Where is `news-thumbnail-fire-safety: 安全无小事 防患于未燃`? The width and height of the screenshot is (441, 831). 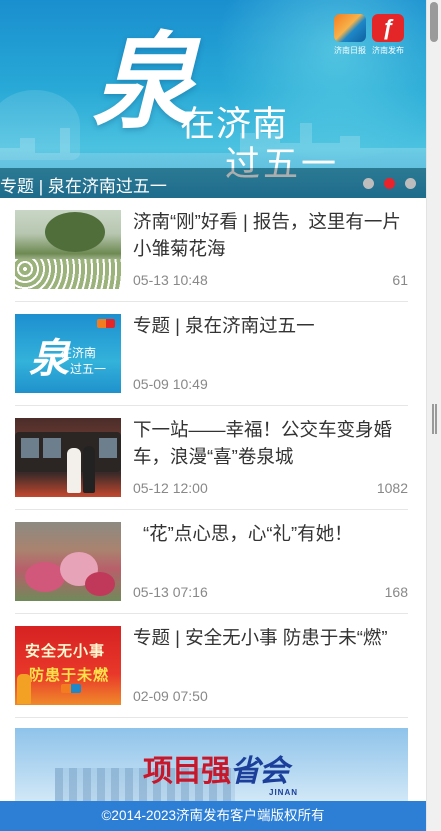 news-thumbnail-fire-safety: 安全无小事 防患于未燃 is located at coordinates (68, 665).